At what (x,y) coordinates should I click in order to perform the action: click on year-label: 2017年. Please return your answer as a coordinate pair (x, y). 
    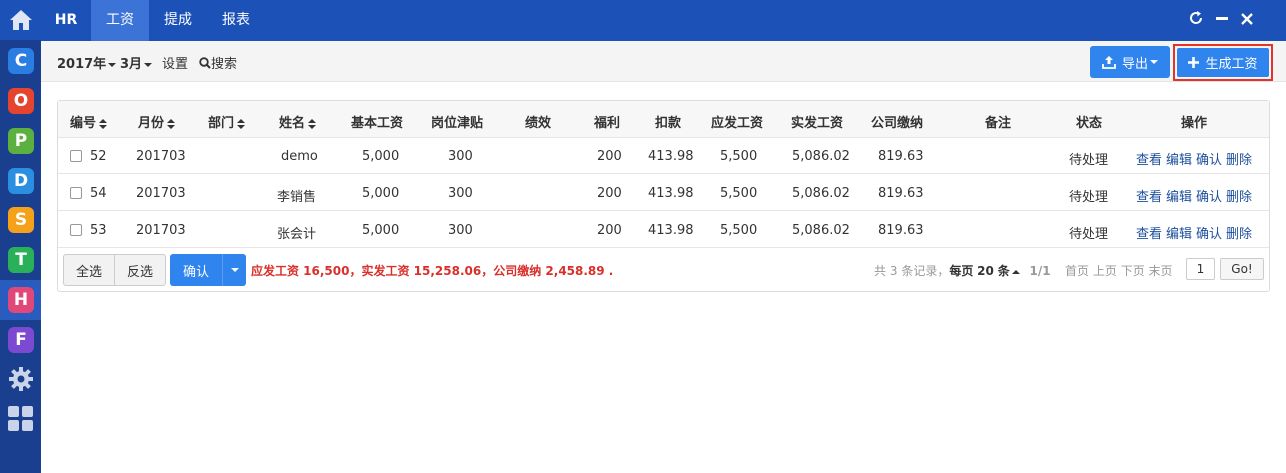
    Looking at the image, I should click on (82, 64).